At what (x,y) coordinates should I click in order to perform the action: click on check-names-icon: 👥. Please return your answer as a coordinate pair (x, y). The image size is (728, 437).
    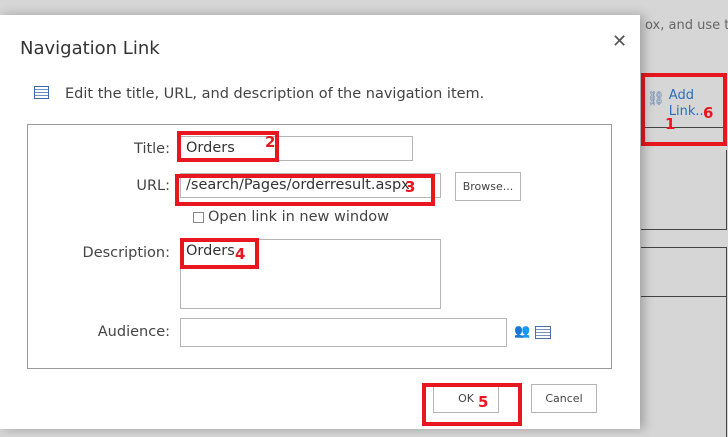
    Looking at the image, I should click on (522, 331).